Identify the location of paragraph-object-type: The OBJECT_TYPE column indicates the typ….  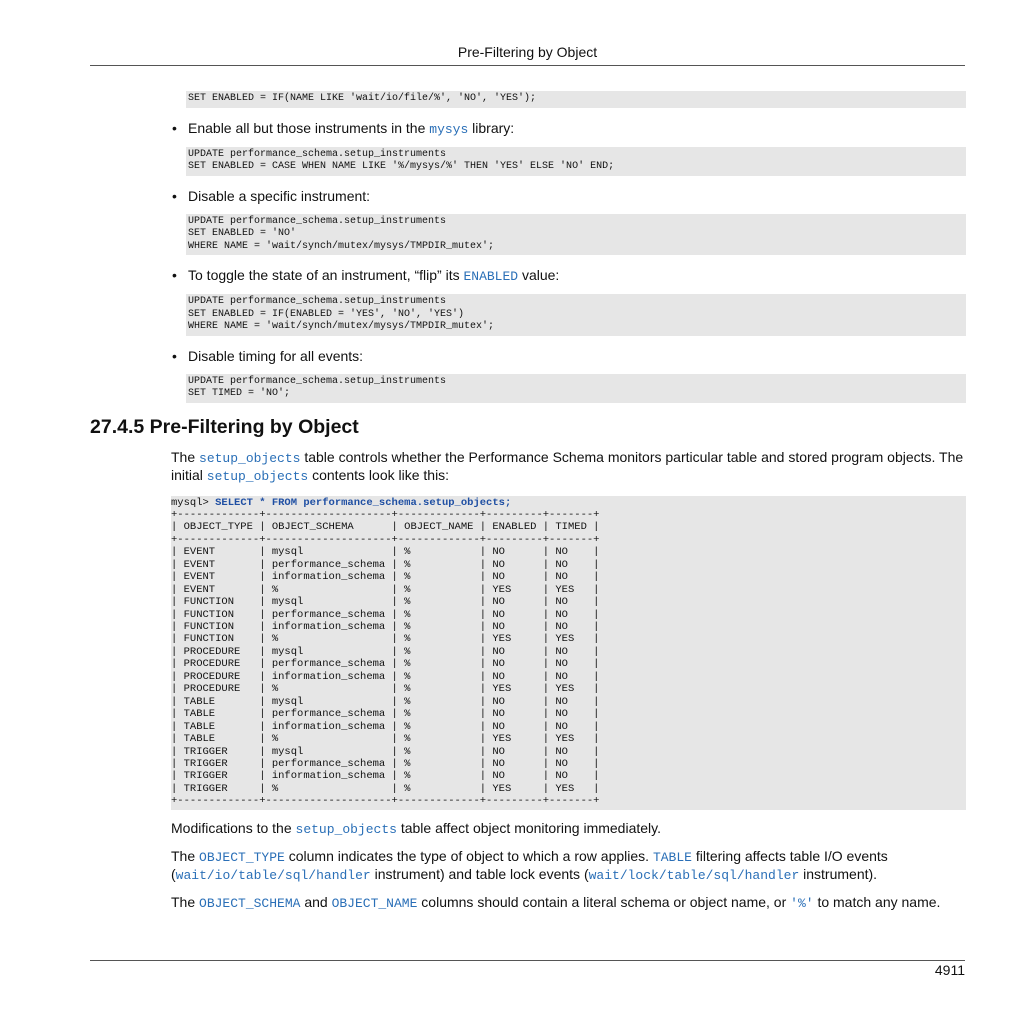
(568, 866).